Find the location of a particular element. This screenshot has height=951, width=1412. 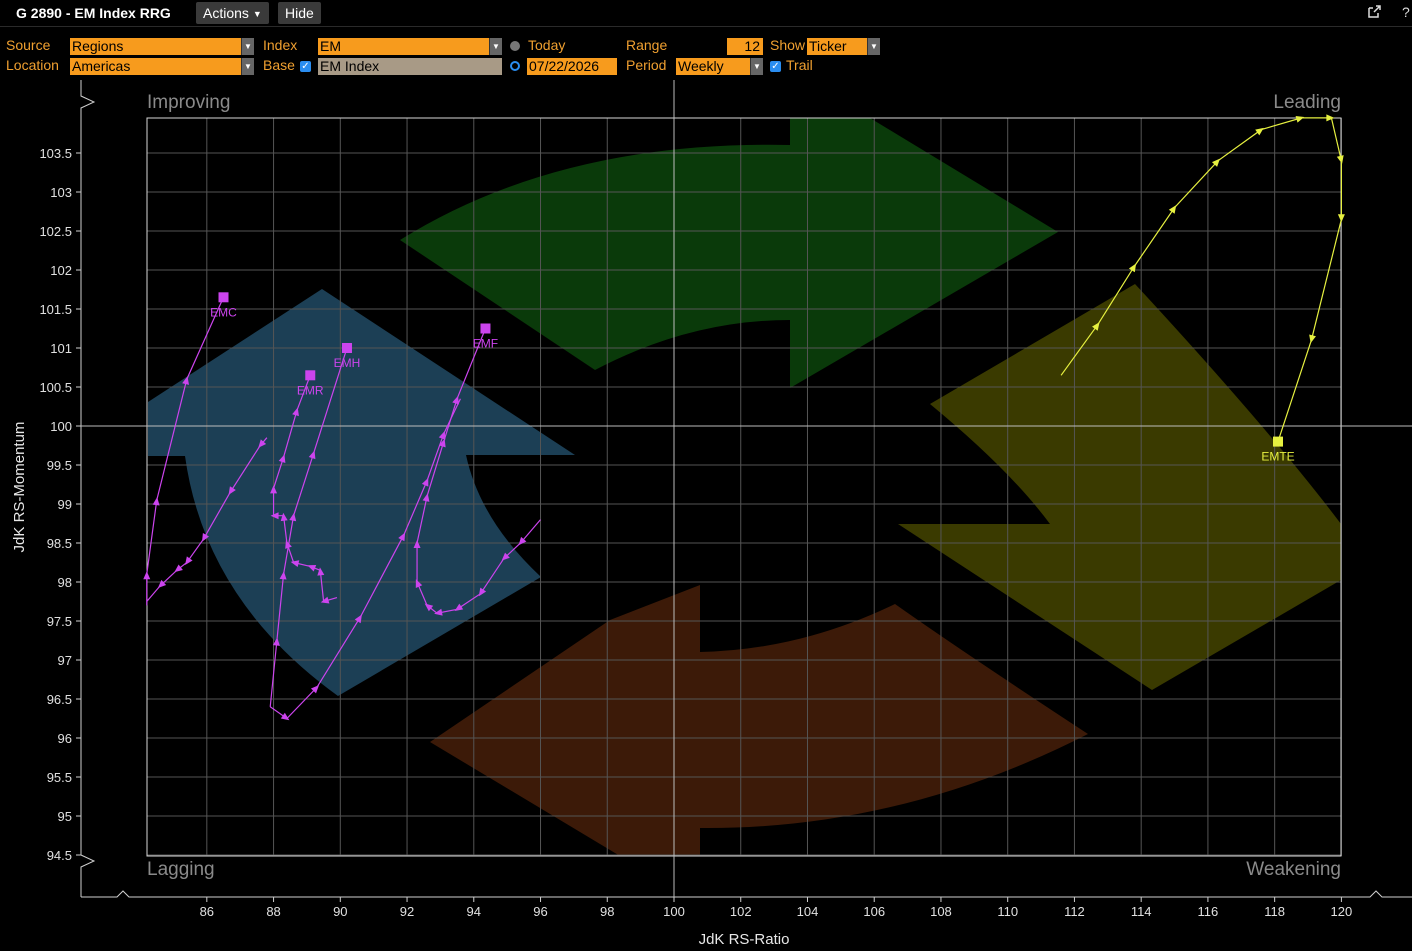

ticker-label: EMTE is located at coordinates (1277, 457).